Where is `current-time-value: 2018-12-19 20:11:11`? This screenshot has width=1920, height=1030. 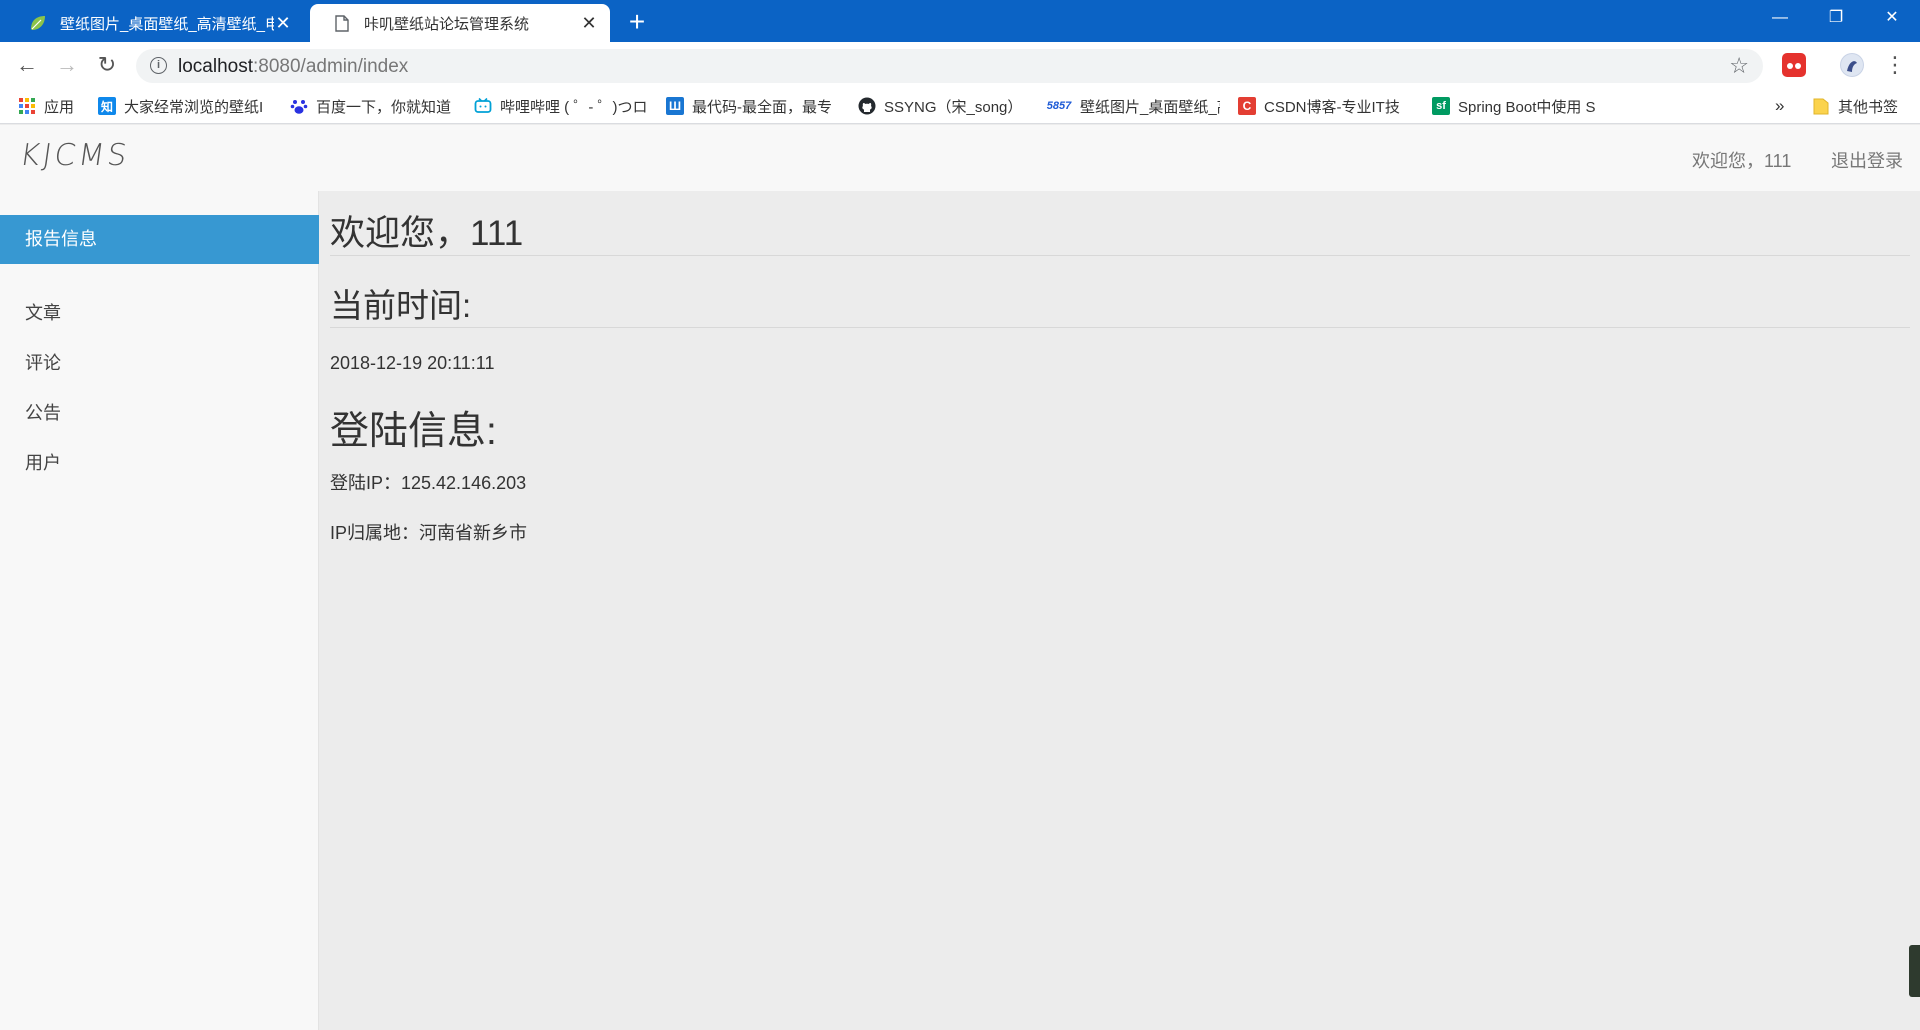
current-time-value: 2018-12-19 20:11:11 is located at coordinates (412, 363).